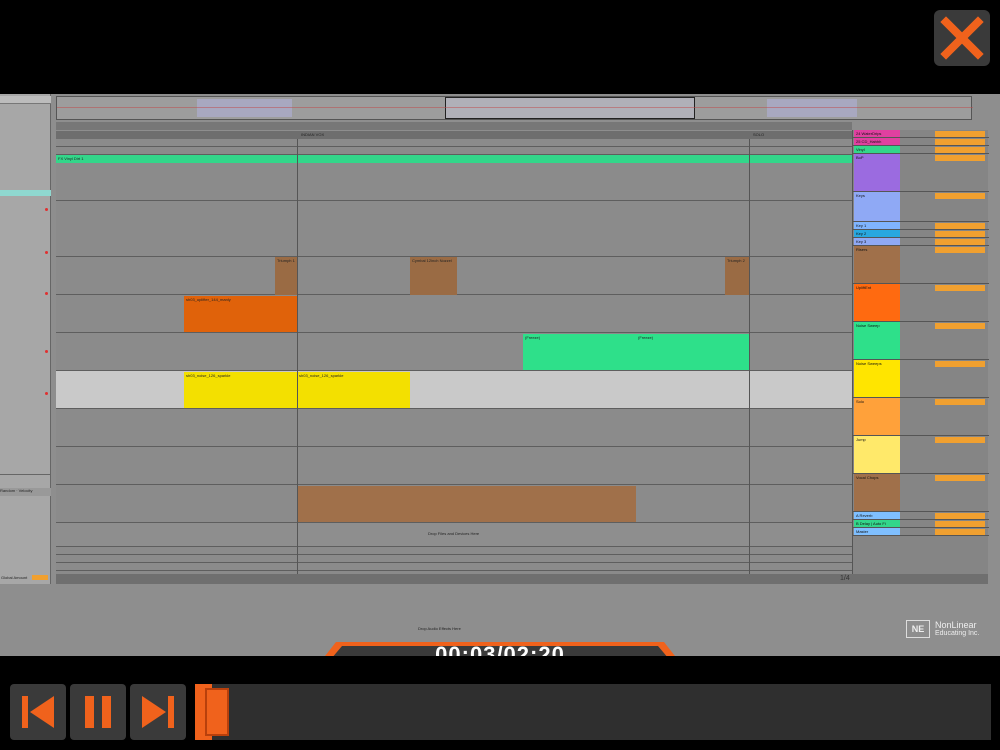 This screenshot has width=1000, height=750. Describe the element at coordinates (692, 352) in the screenshot. I see `clip-sweep-2: (Freeze)` at that location.